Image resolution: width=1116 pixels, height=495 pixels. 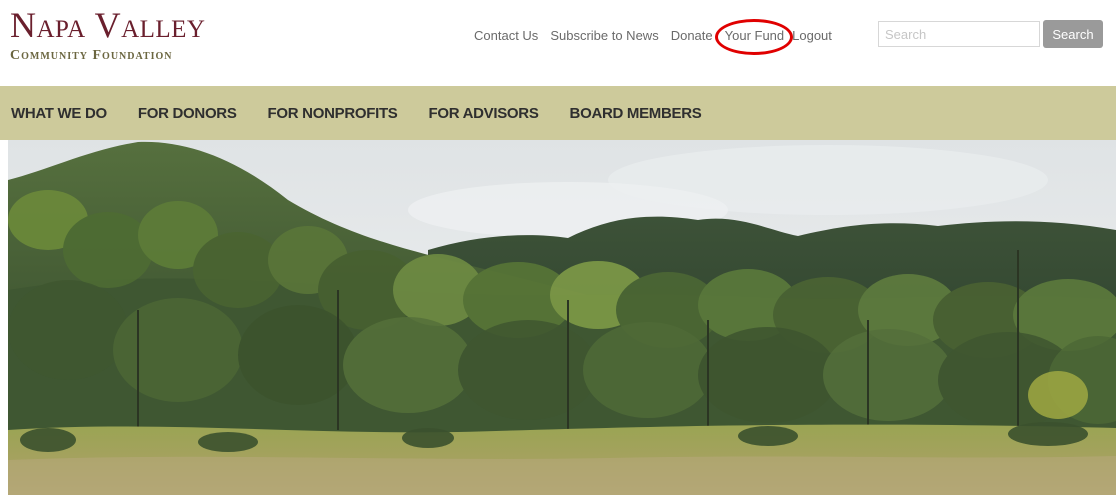 I want to click on site-logo: Napa Valley Community Foundation, so click(x=107, y=35).